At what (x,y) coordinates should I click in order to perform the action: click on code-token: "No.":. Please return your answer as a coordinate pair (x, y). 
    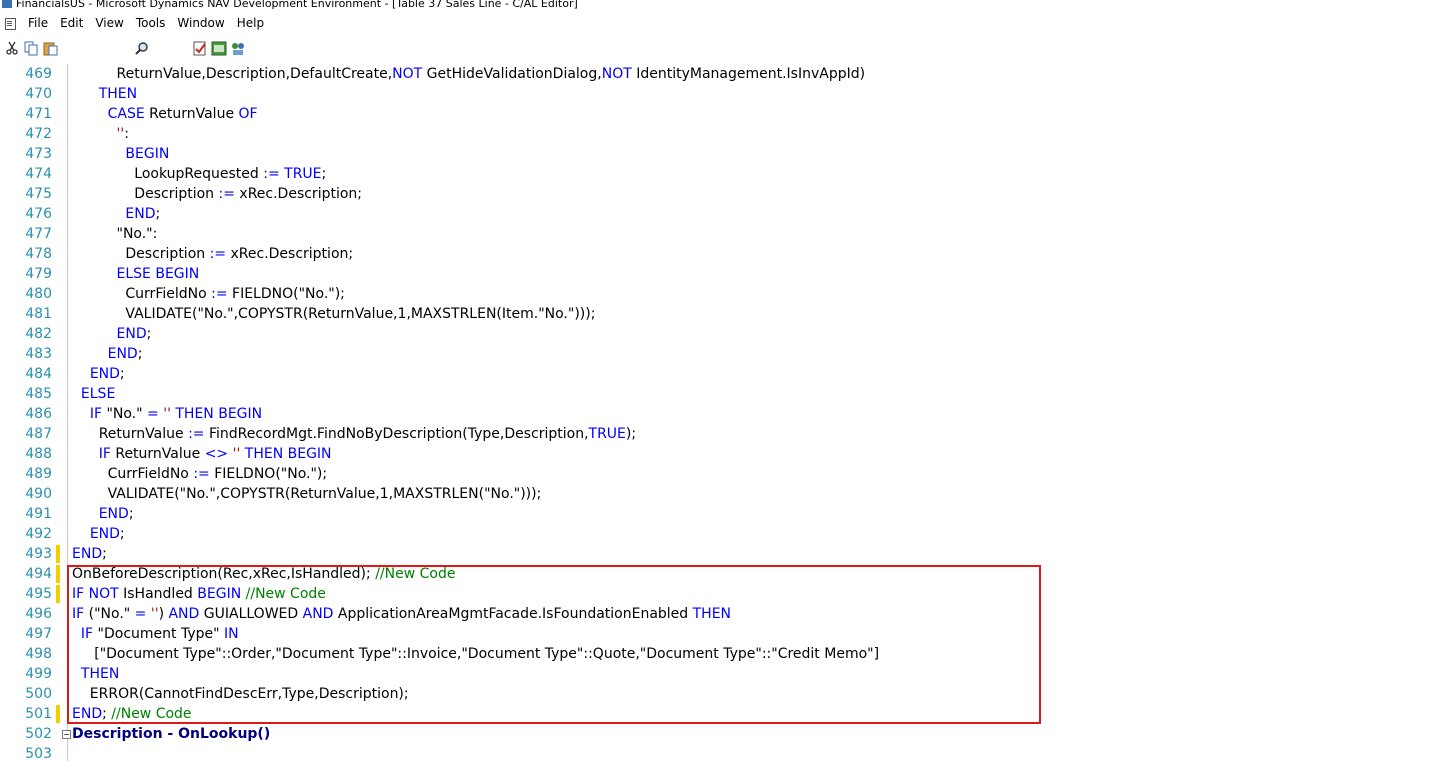
    Looking at the image, I should click on (115, 234).